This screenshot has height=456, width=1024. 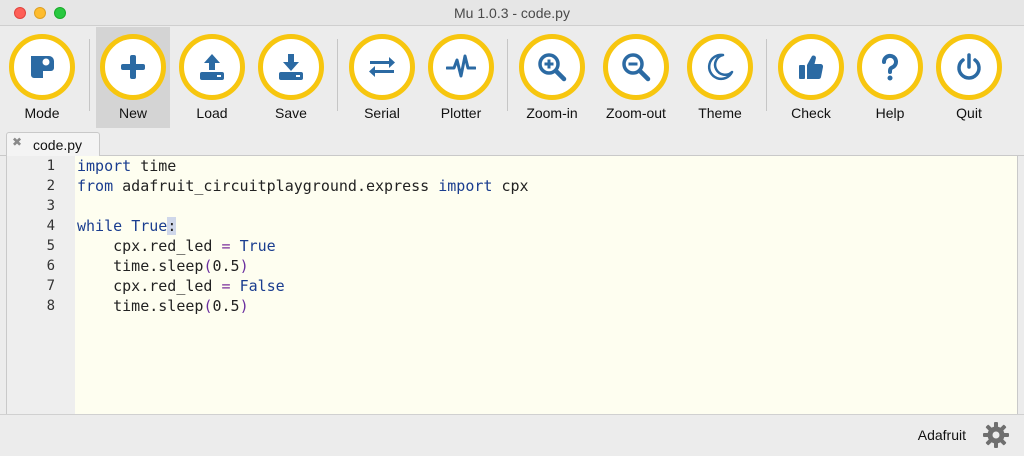 What do you see at coordinates (552, 113) in the screenshot?
I see `zoom-in-button-label: Zoom-in` at bounding box center [552, 113].